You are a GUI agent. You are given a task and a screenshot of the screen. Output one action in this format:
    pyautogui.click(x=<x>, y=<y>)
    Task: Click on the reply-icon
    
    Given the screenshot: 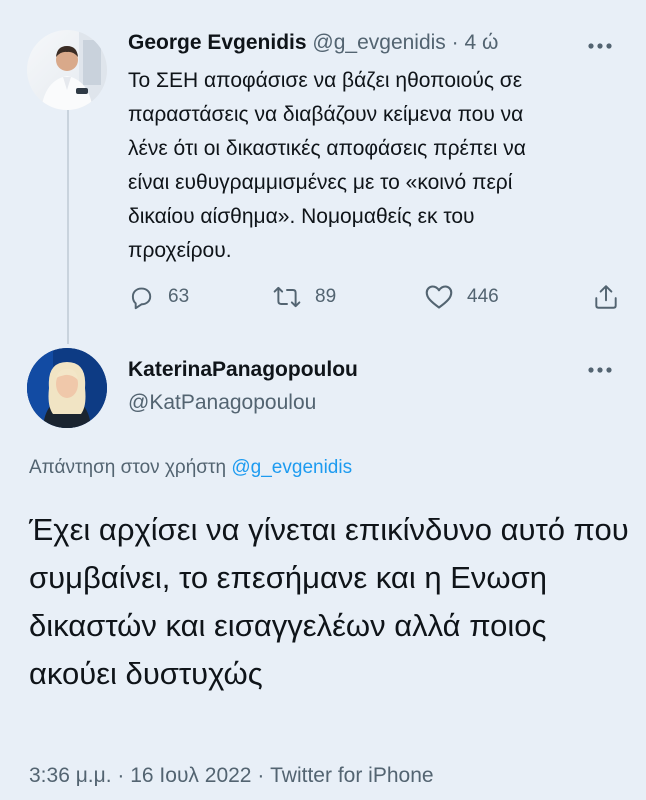 What is the action you would take?
    pyautogui.click(x=141, y=298)
    